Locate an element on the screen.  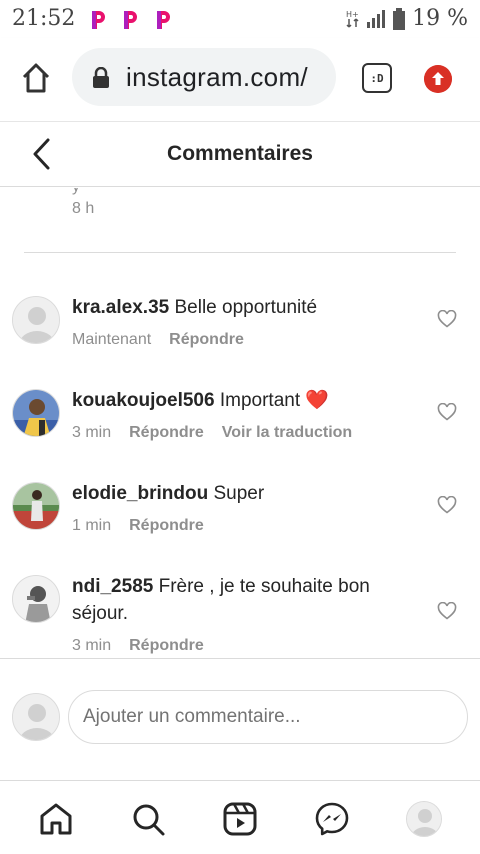
browser-toolbar: instagram.com/ :D is located at coordinates (240, 80).